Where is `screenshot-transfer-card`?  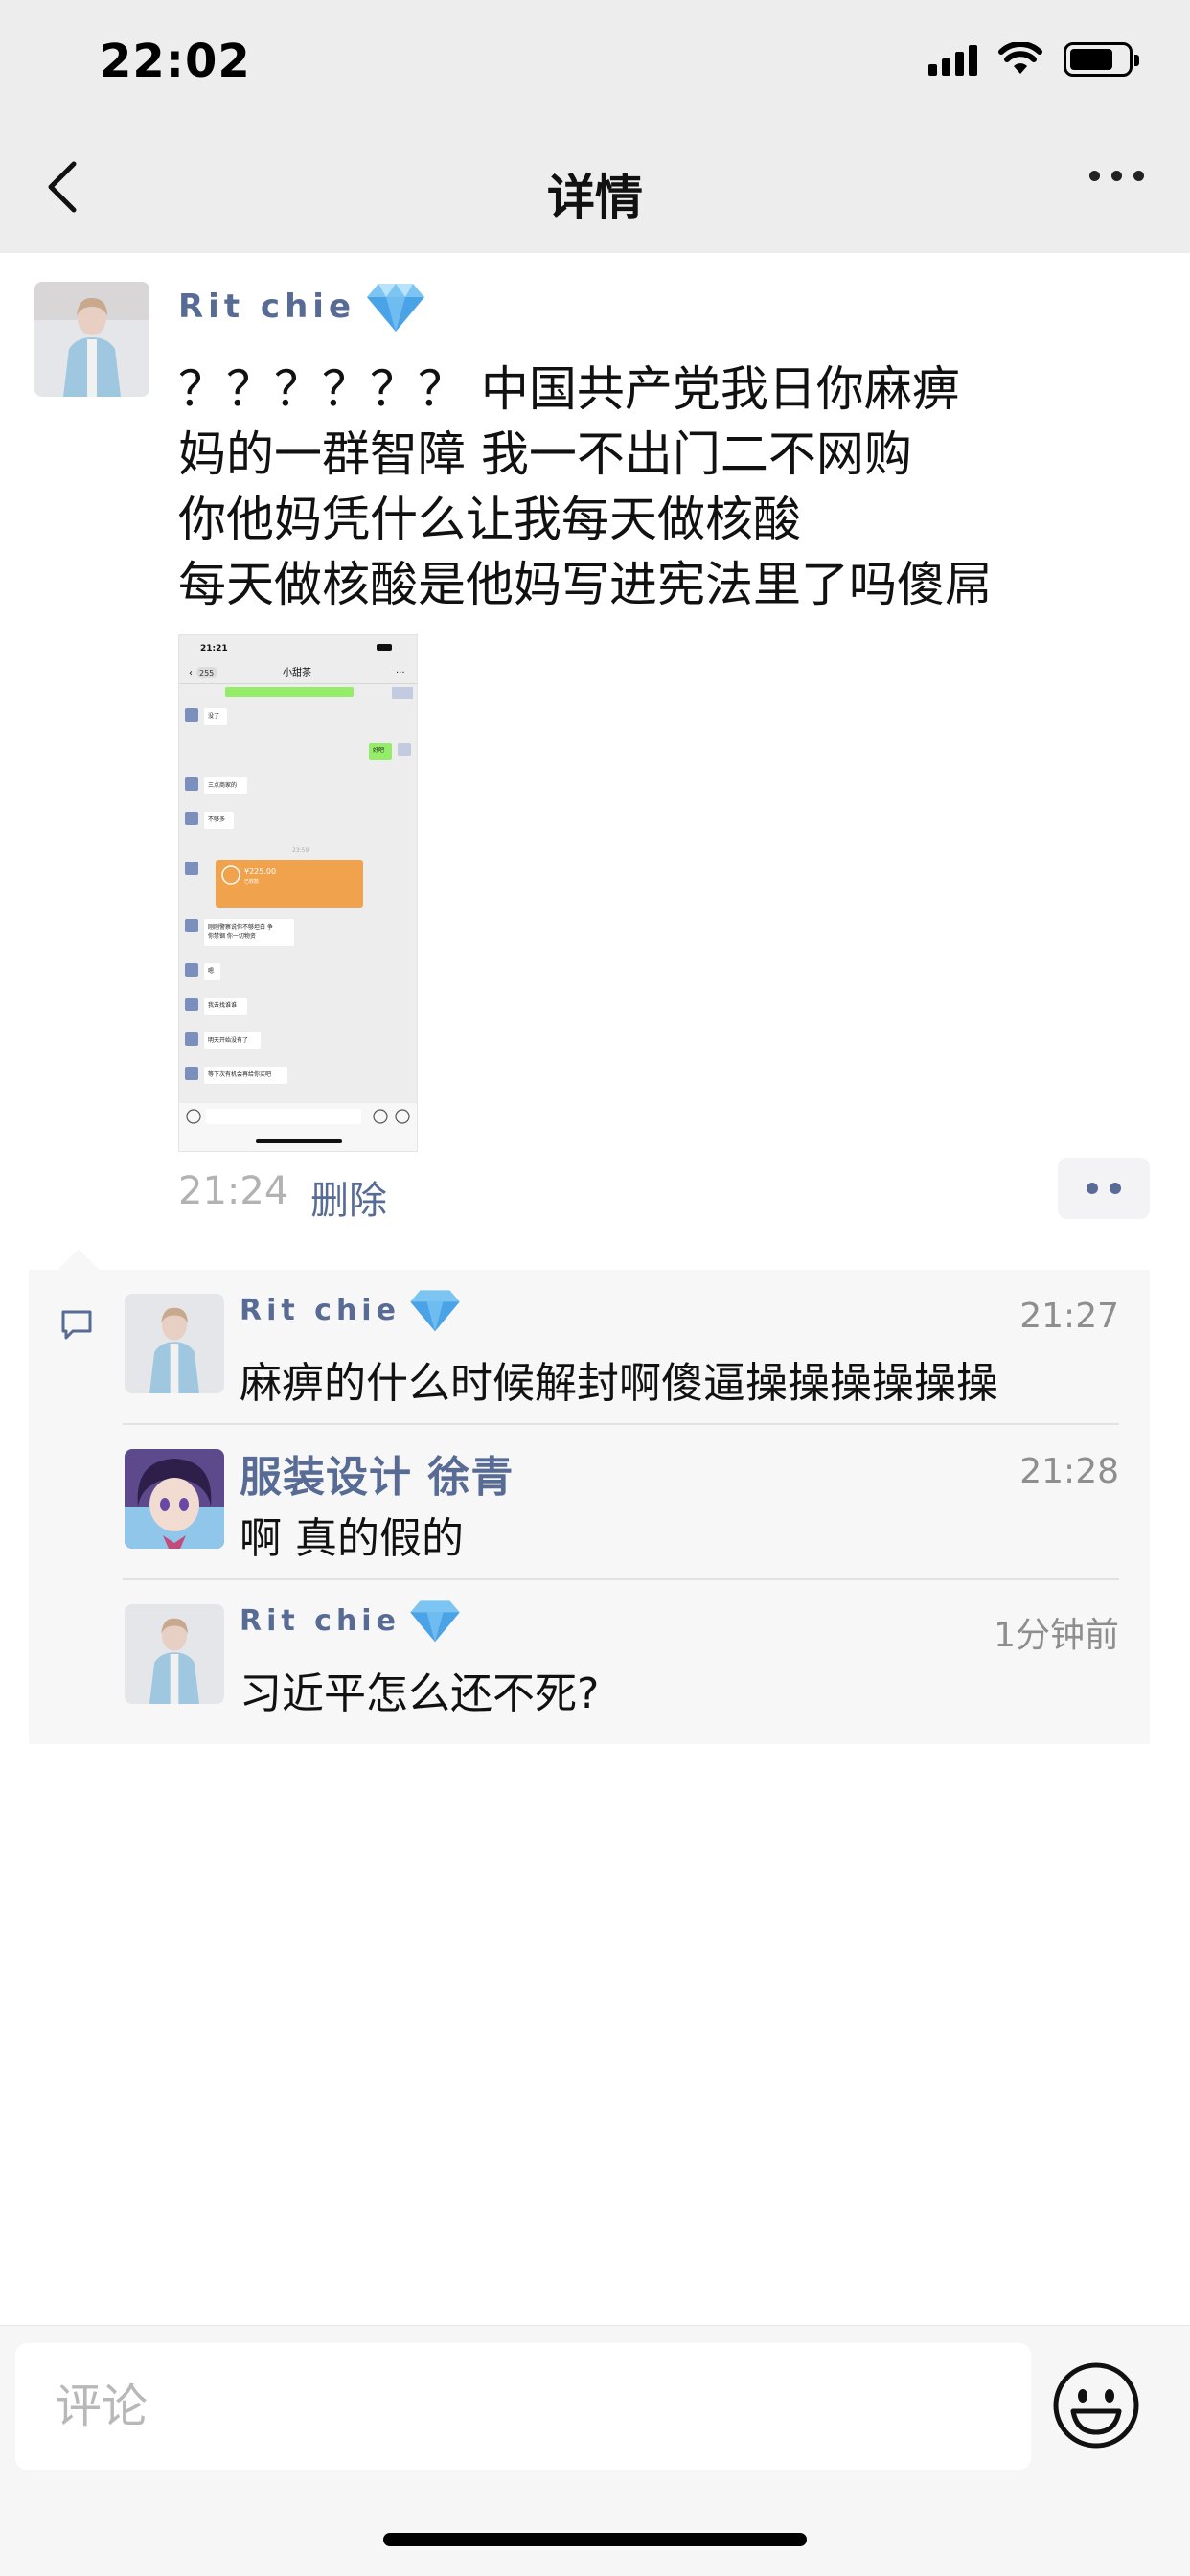
screenshot-transfer-card is located at coordinates (289, 884).